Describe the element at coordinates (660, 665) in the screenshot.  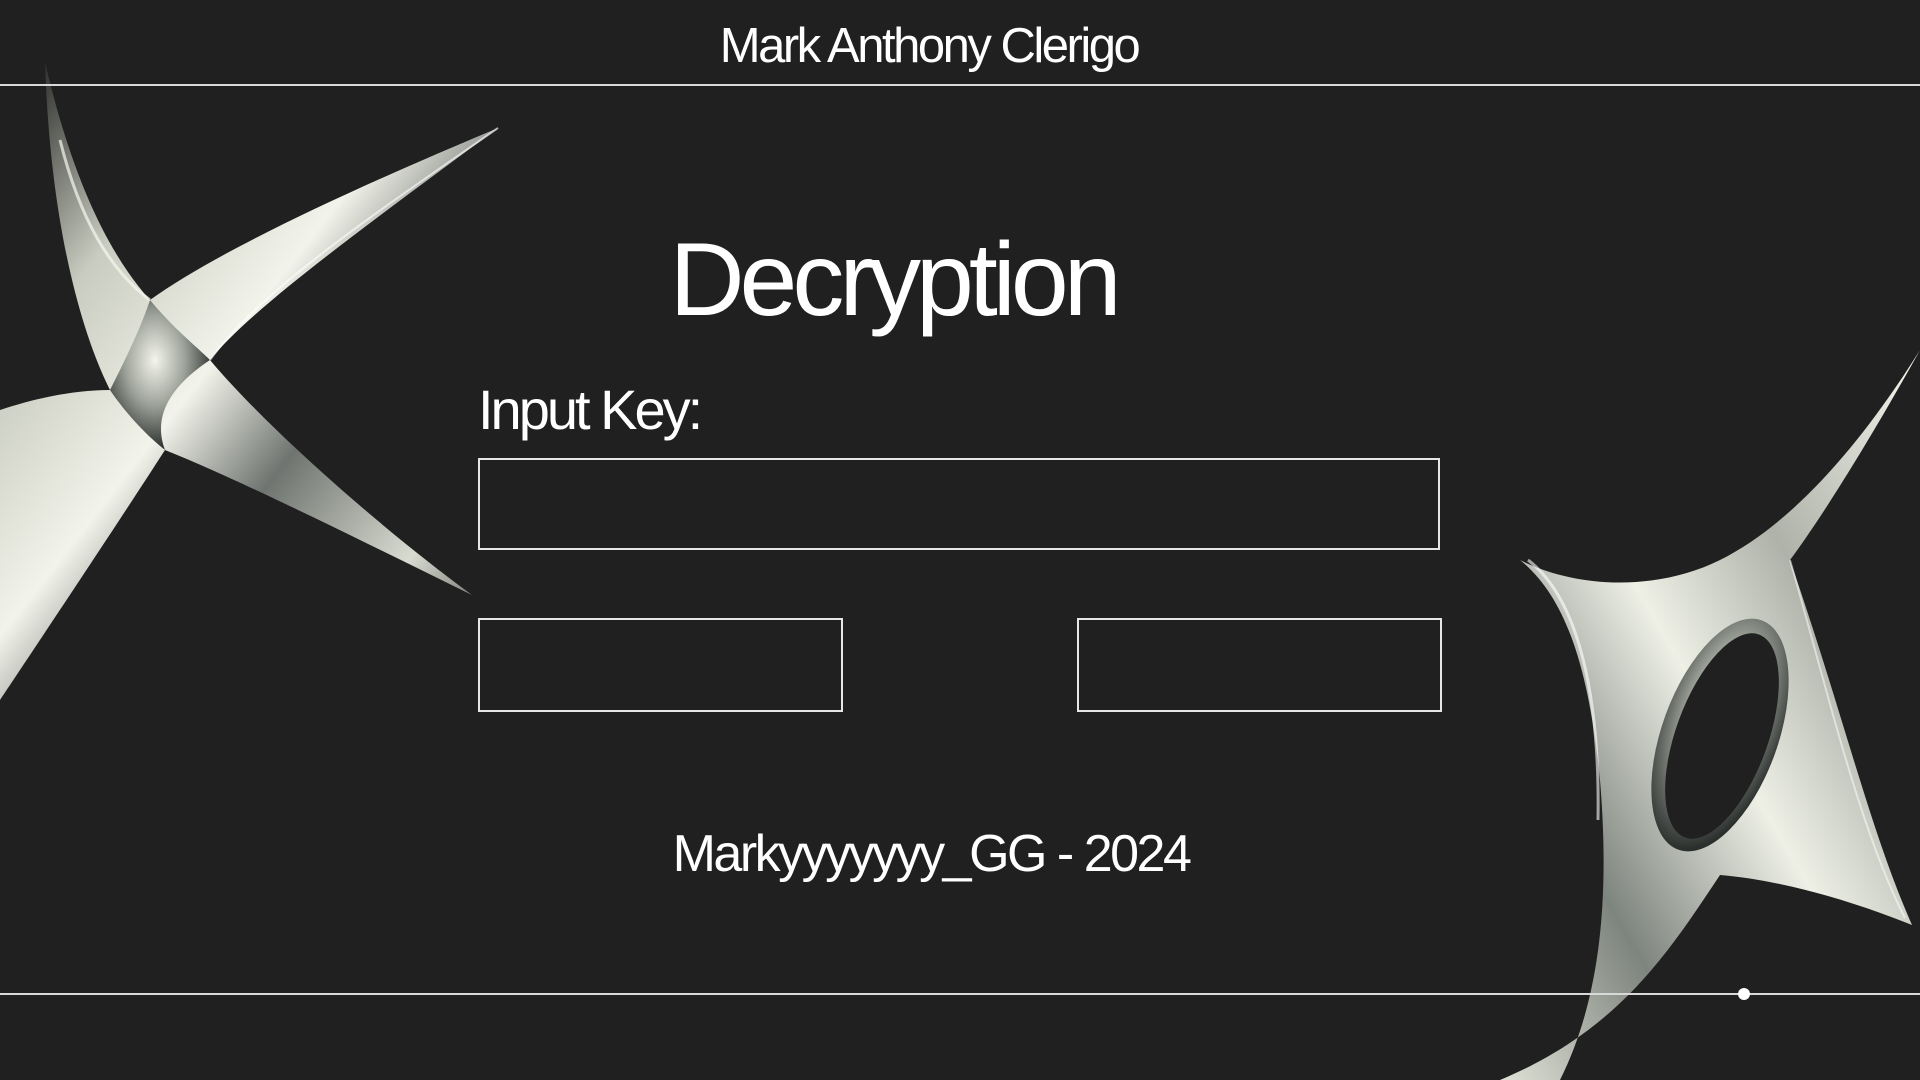
I see `left-action-button` at that location.